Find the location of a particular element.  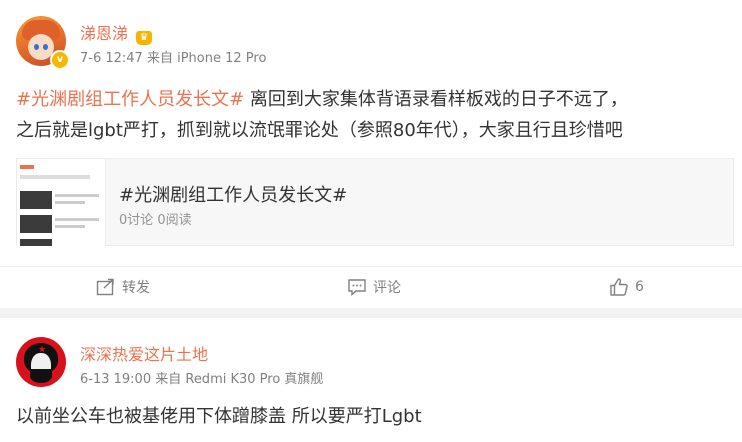

topic-card-stats: 0讨论 0阅读 is located at coordinates (155, 220).